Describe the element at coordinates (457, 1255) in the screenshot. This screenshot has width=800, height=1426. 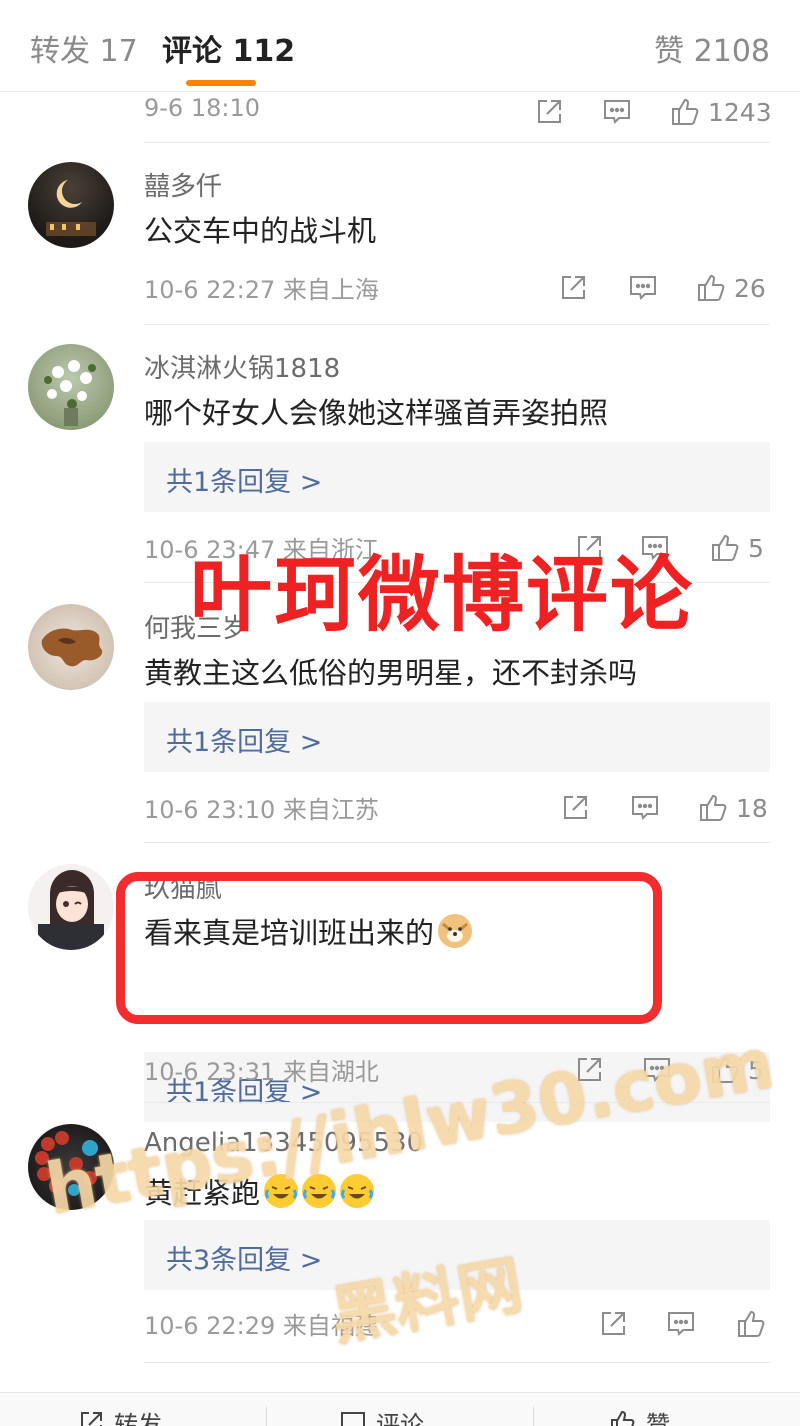
I see `view-replies-button: 共3条回复 >` at that location.